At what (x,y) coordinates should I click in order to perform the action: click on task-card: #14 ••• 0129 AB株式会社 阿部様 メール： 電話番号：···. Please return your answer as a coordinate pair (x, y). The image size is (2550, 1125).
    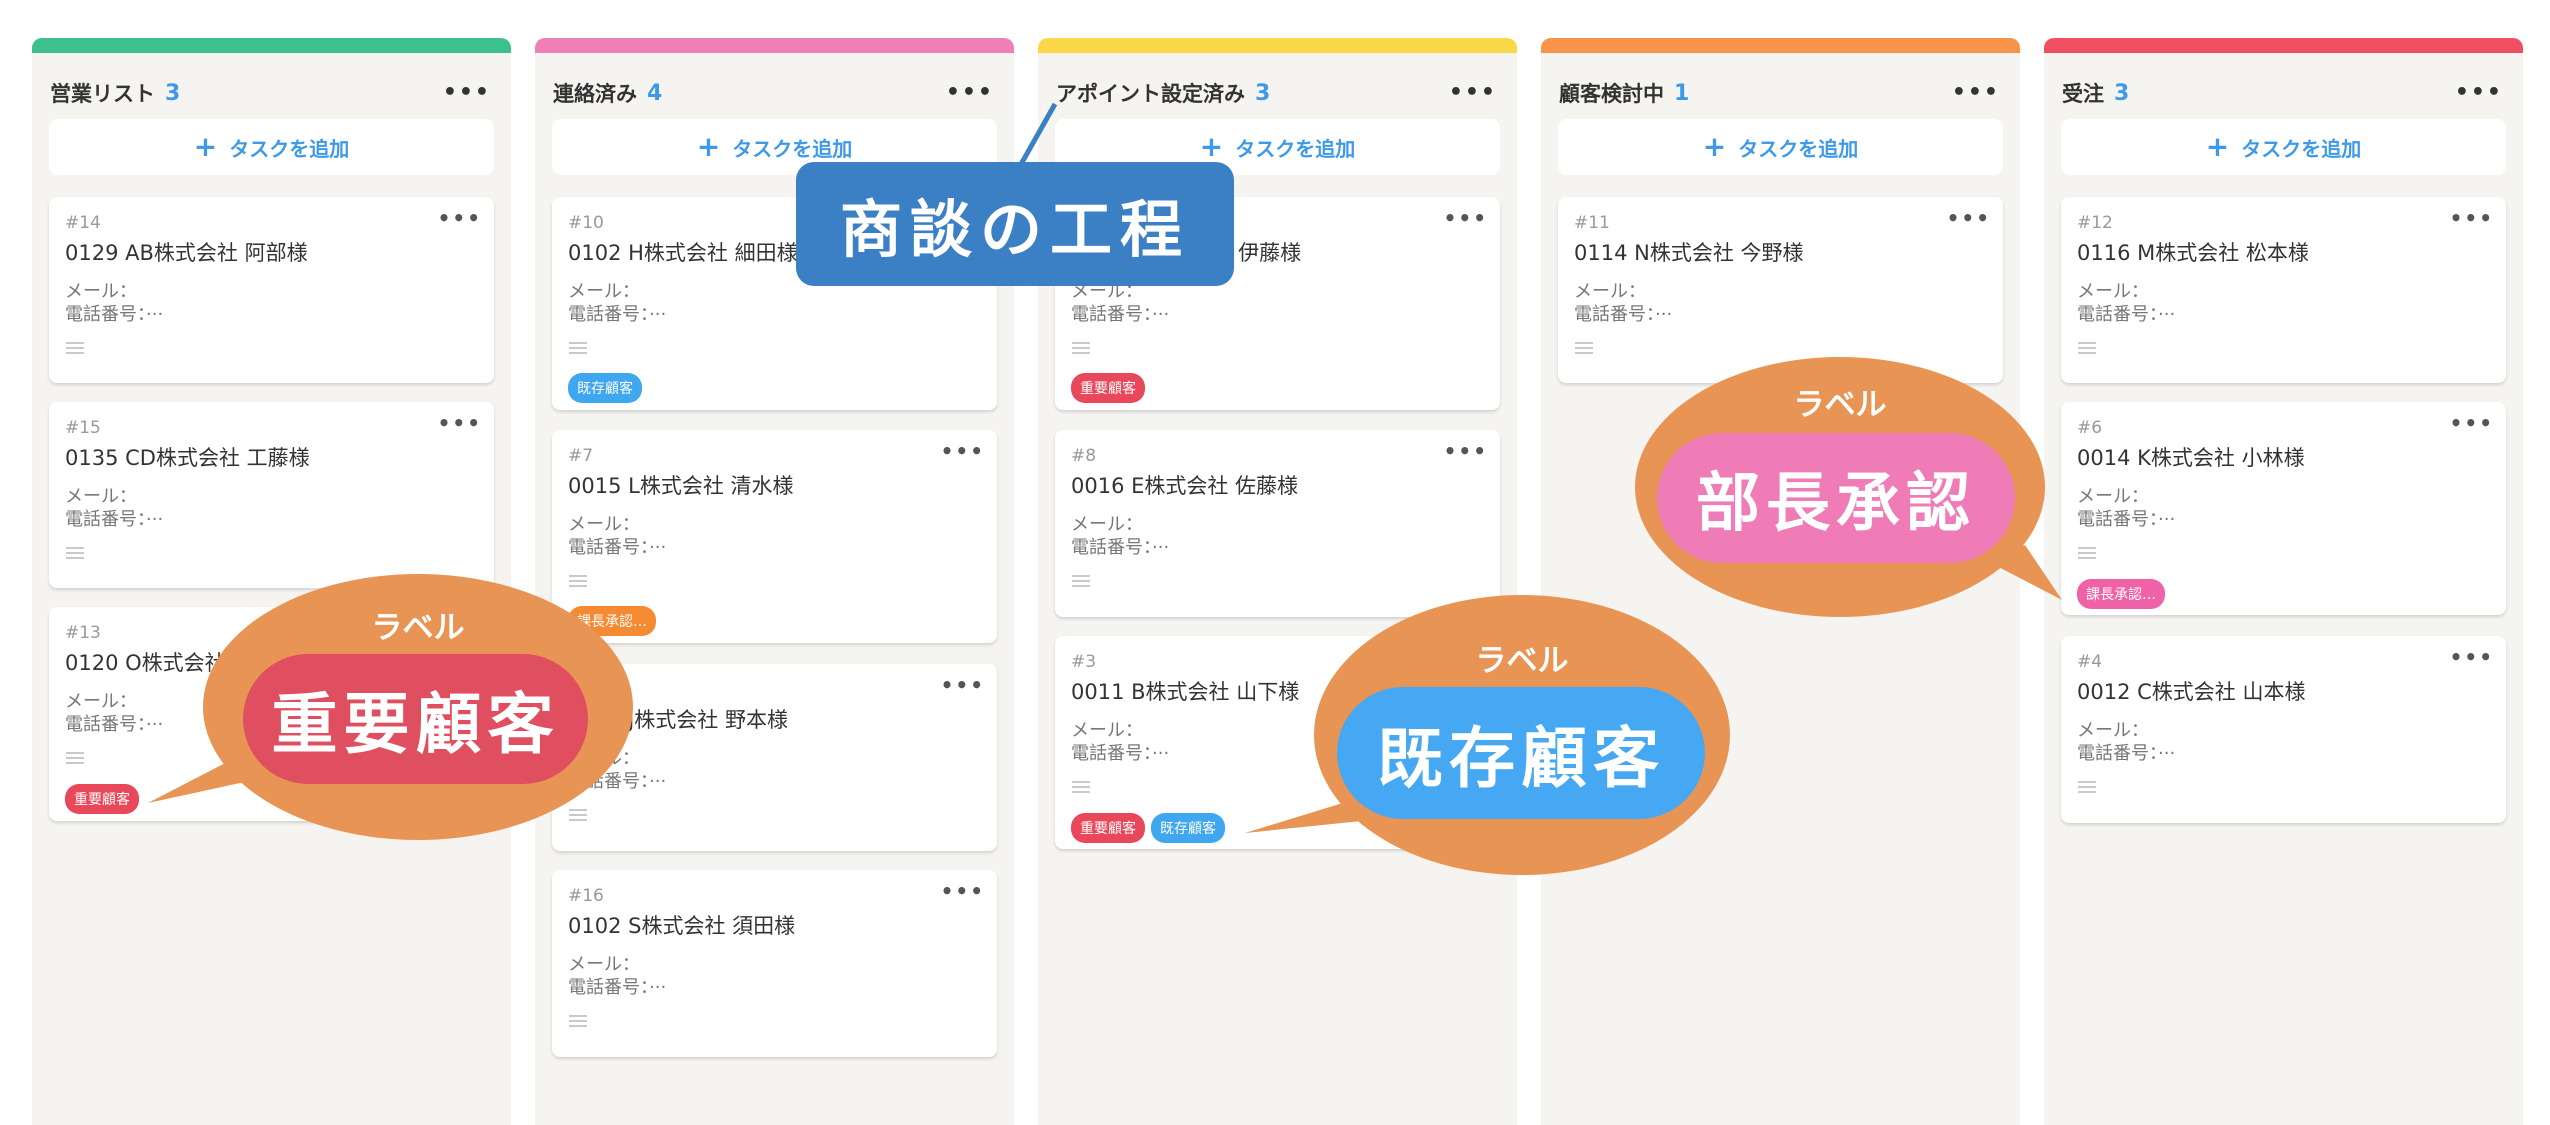
    Looking at the image, I should click on (271, 290).